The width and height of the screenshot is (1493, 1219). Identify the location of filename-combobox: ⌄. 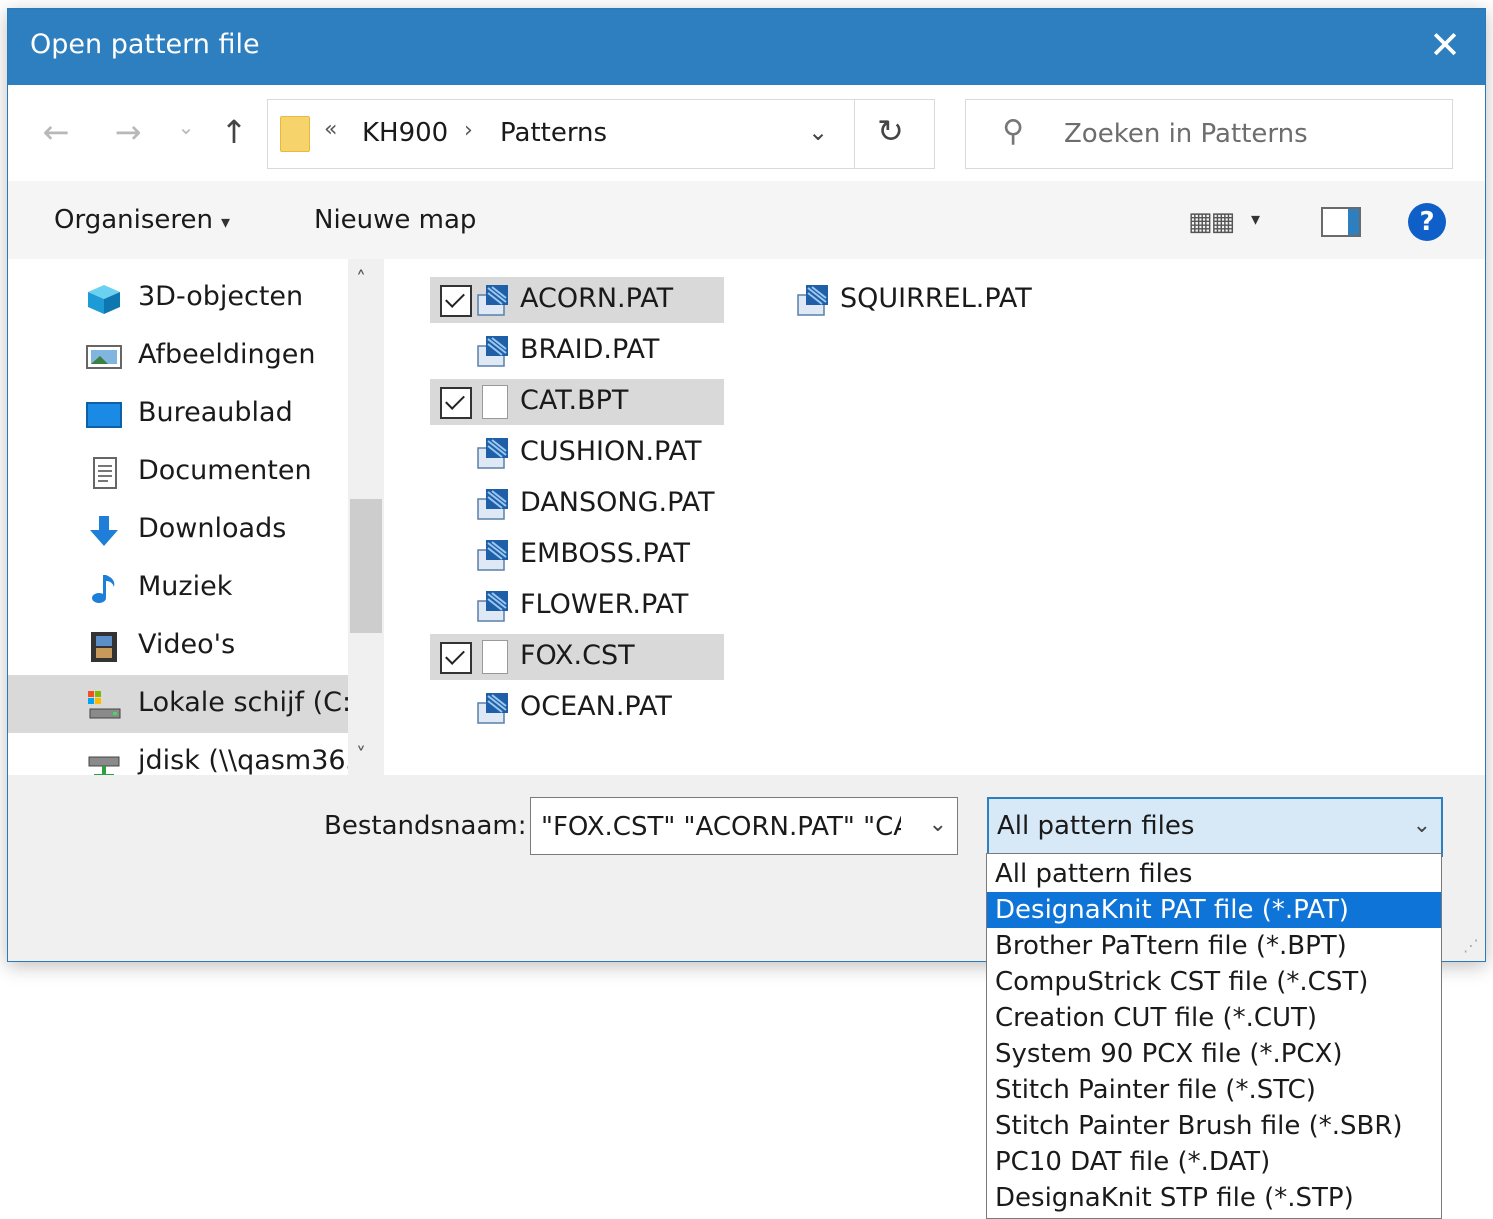
(744, 826).